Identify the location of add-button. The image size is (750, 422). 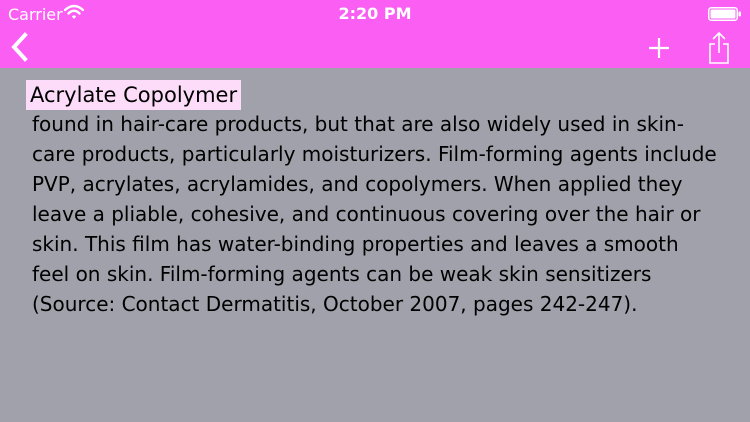
(659, 48).